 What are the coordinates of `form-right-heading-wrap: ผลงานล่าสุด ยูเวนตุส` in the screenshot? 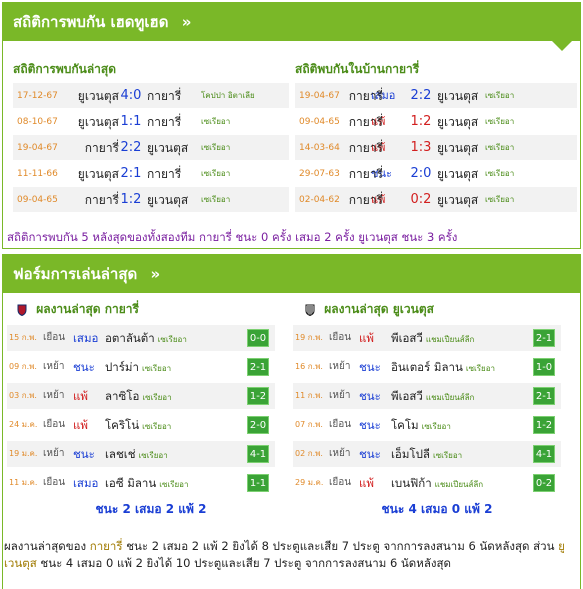 It's located at (440, 309).